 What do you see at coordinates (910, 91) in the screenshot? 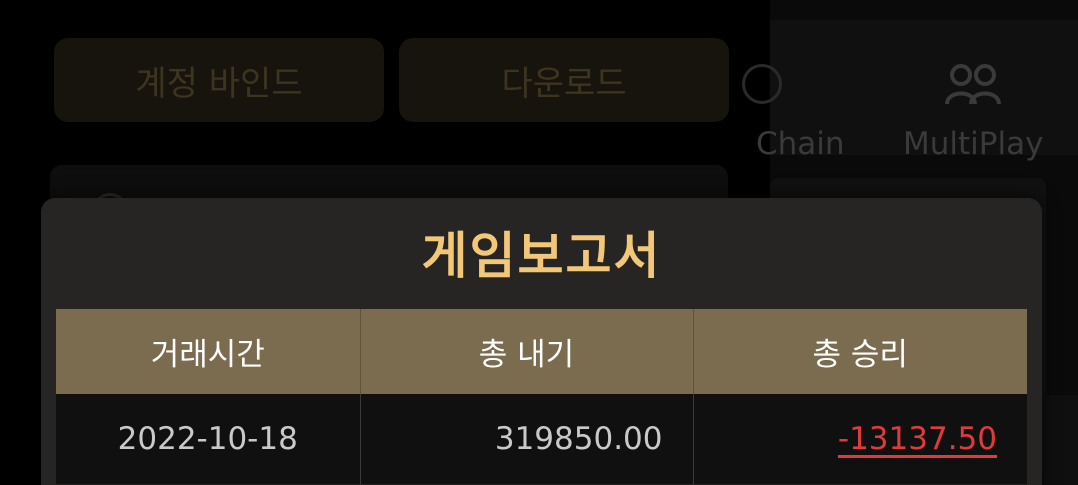
I see `tab-bar: Chain MultiPlay` at bounding box center [910, 91].